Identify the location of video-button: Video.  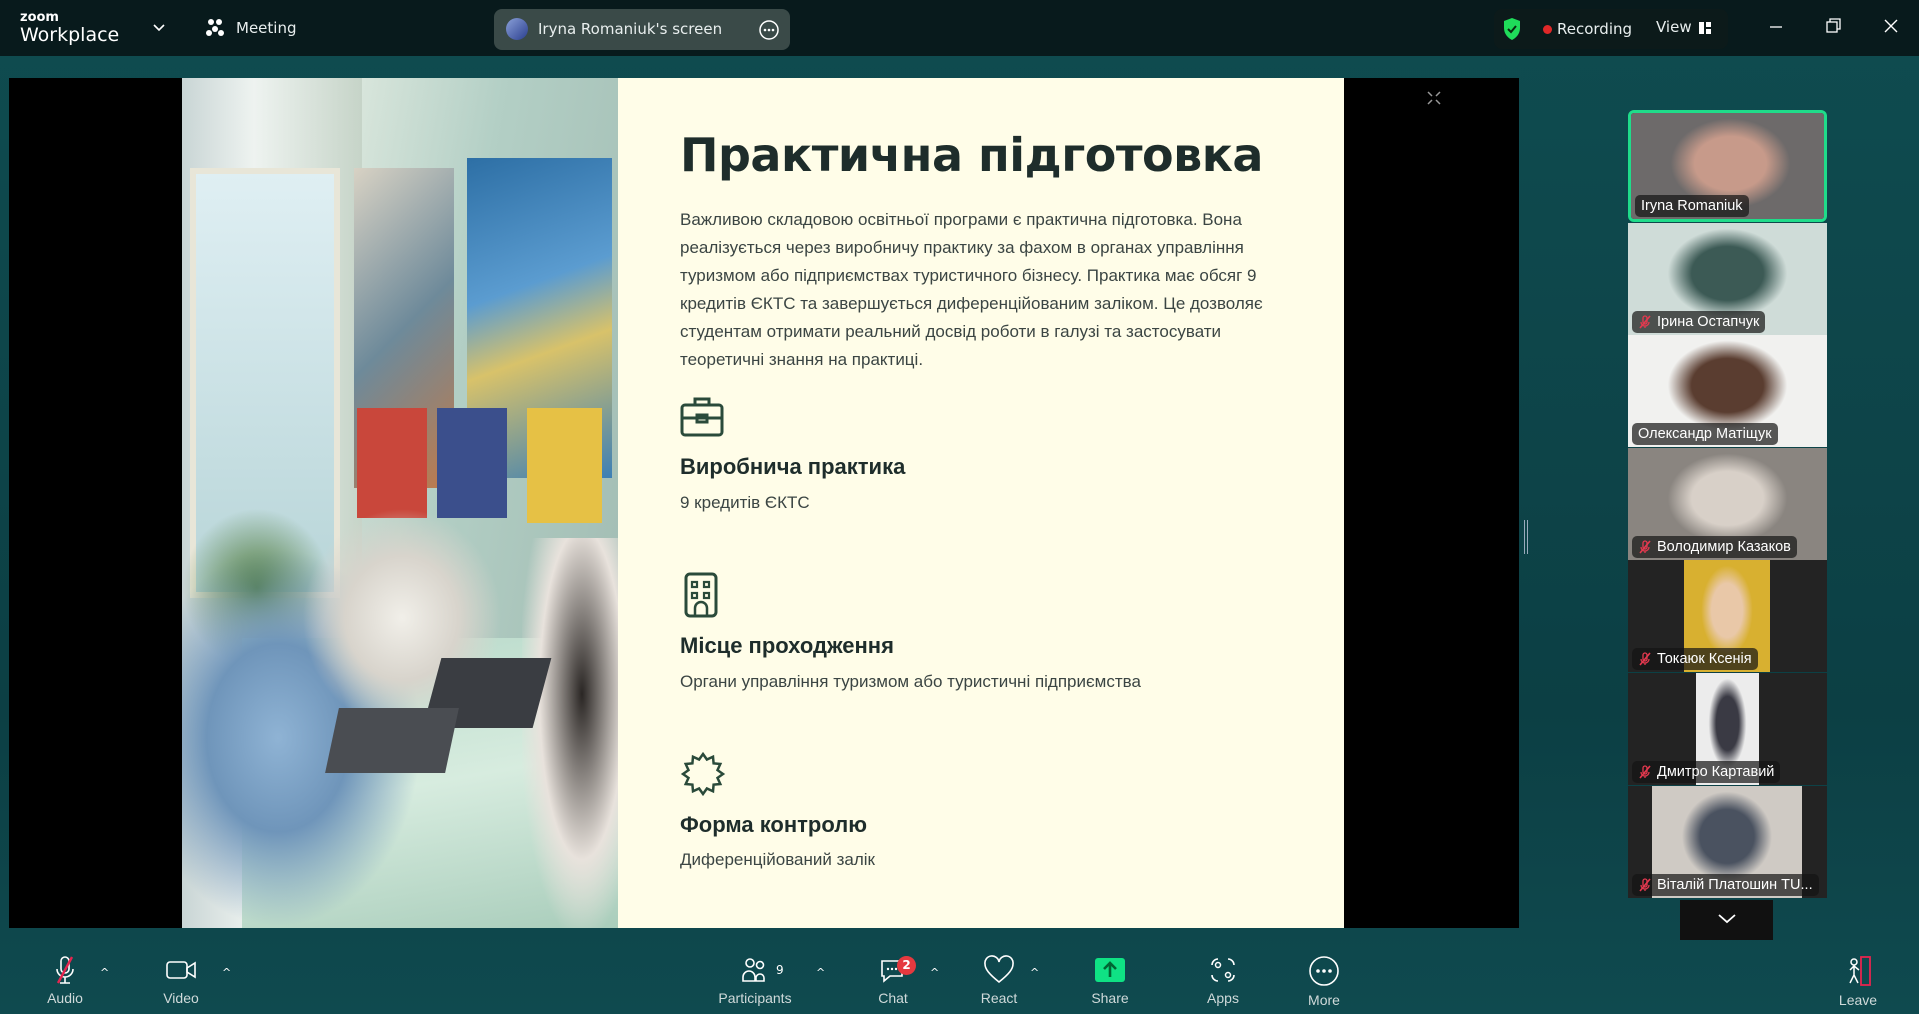
(181, 980).